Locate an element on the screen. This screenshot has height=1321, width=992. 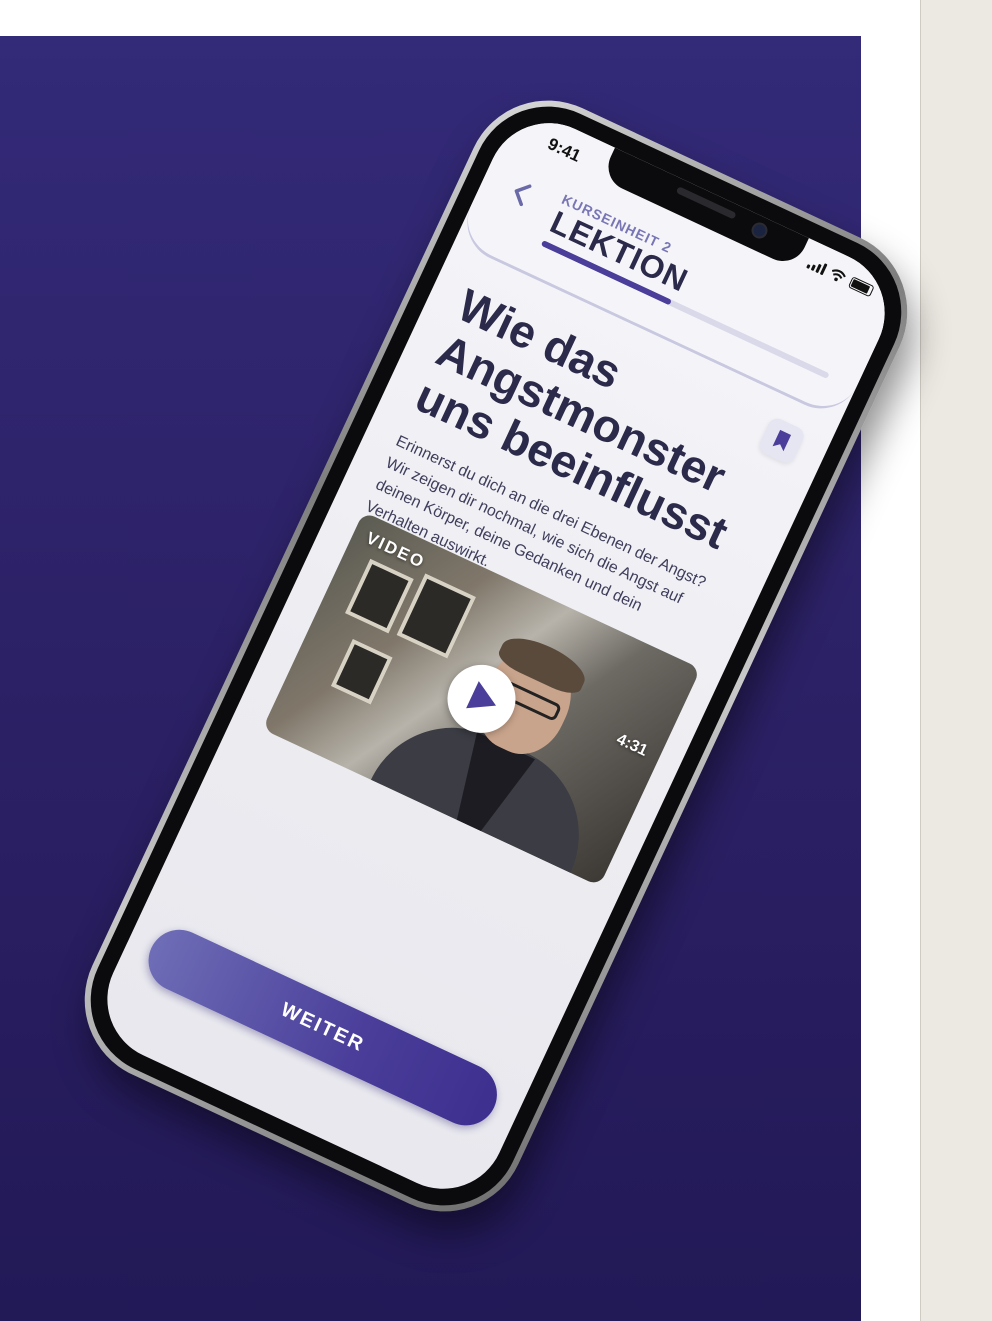
play-icon is located at coordinates (481, 695).